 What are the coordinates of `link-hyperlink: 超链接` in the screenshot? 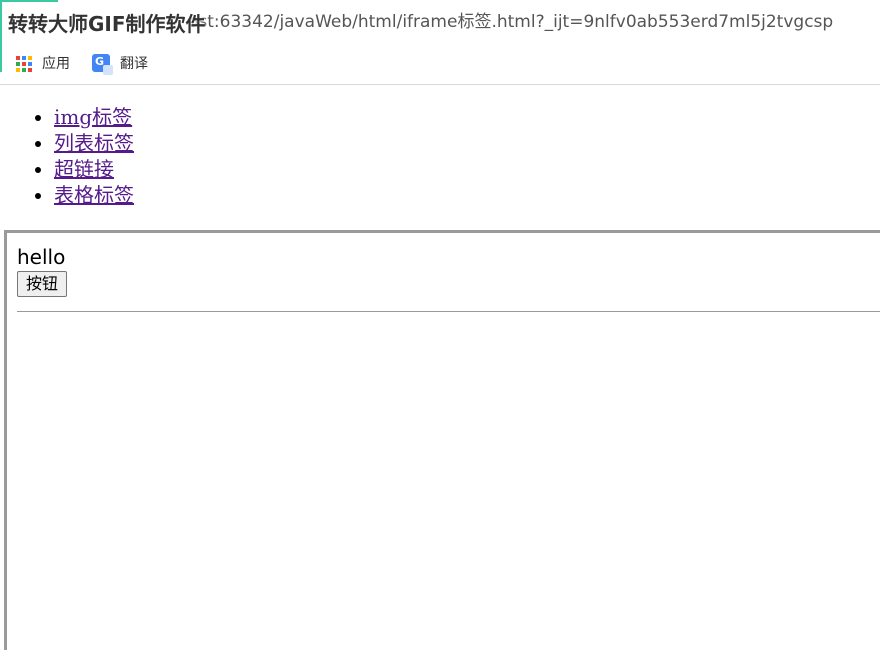 It's located at (84, 169).